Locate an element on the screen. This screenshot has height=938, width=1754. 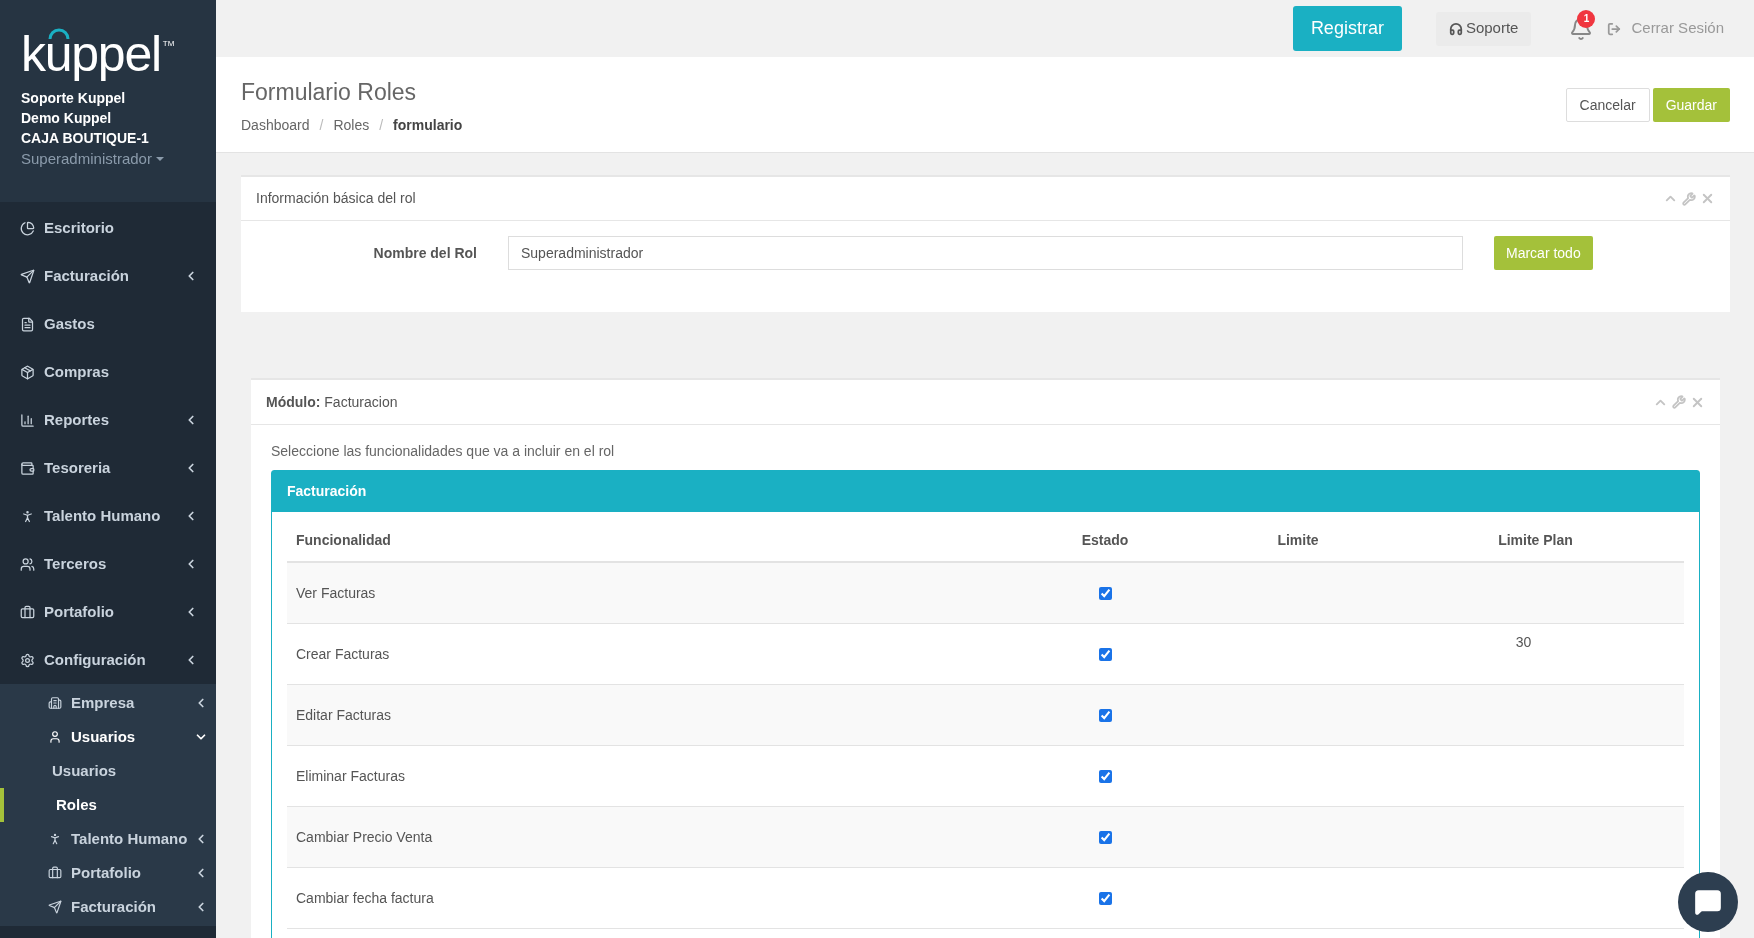
wallet-icon is located at coordinates (27, 468).